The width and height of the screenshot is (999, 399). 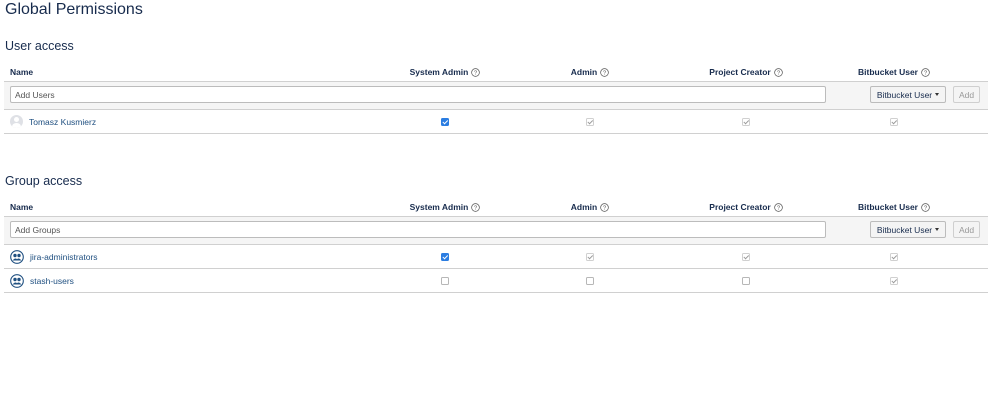 What do you see at coordinates (64, 257) in the screenshot?
I see `group-link: jira-administrators` at bounding box center [64, 257].